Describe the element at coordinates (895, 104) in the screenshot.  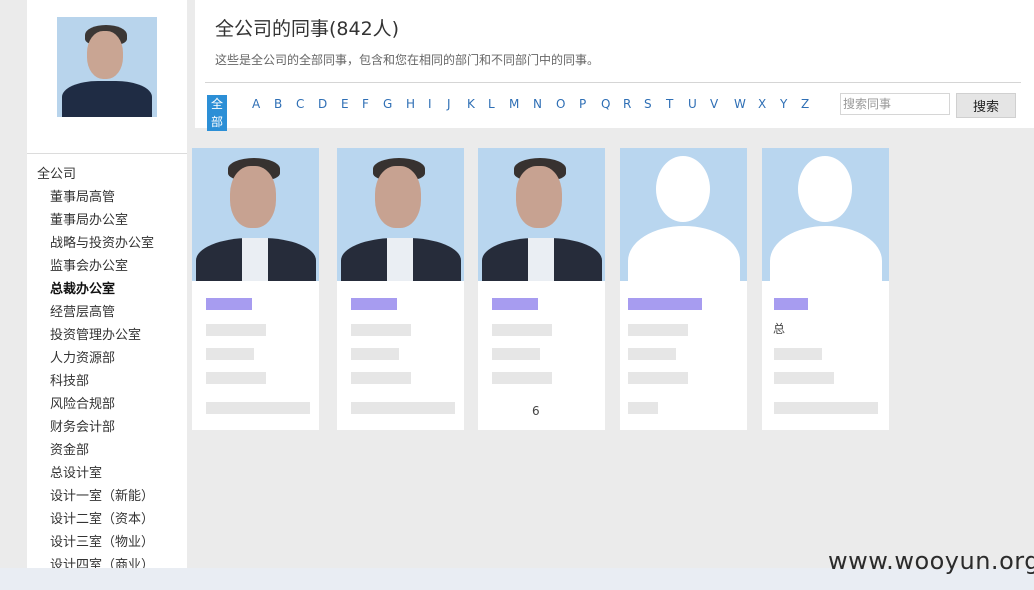
I see `search-input` at that location.